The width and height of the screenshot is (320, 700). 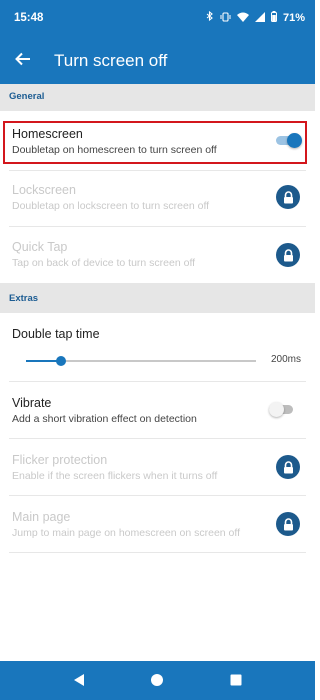 I want to click on app-bar: Turn screen off, so click(x=157, y=61).